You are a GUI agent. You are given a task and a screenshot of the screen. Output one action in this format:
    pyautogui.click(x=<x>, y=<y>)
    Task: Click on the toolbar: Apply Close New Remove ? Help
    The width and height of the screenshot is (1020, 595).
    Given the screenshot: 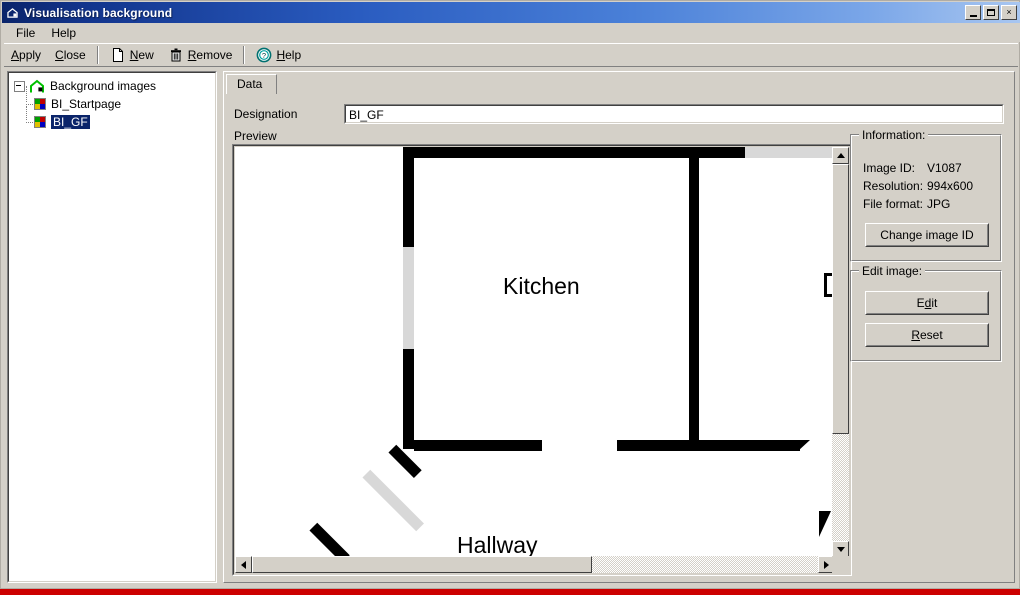 What is the action you would take?
    pyautogui.click(x=511, y=55)
    